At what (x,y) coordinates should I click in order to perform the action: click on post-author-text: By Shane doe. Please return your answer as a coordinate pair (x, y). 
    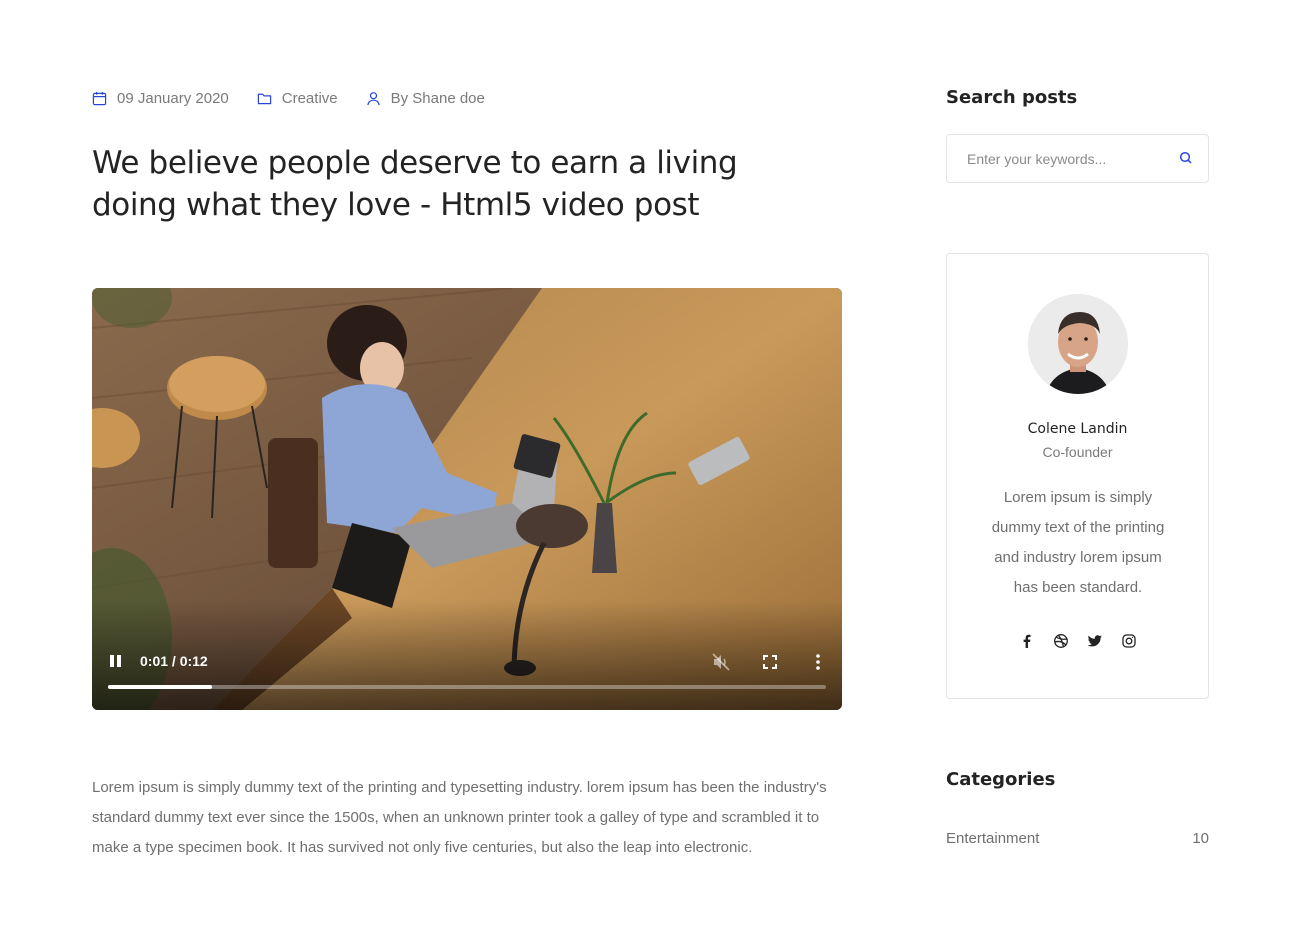
    Looking at the image, I should click on (437, 98).